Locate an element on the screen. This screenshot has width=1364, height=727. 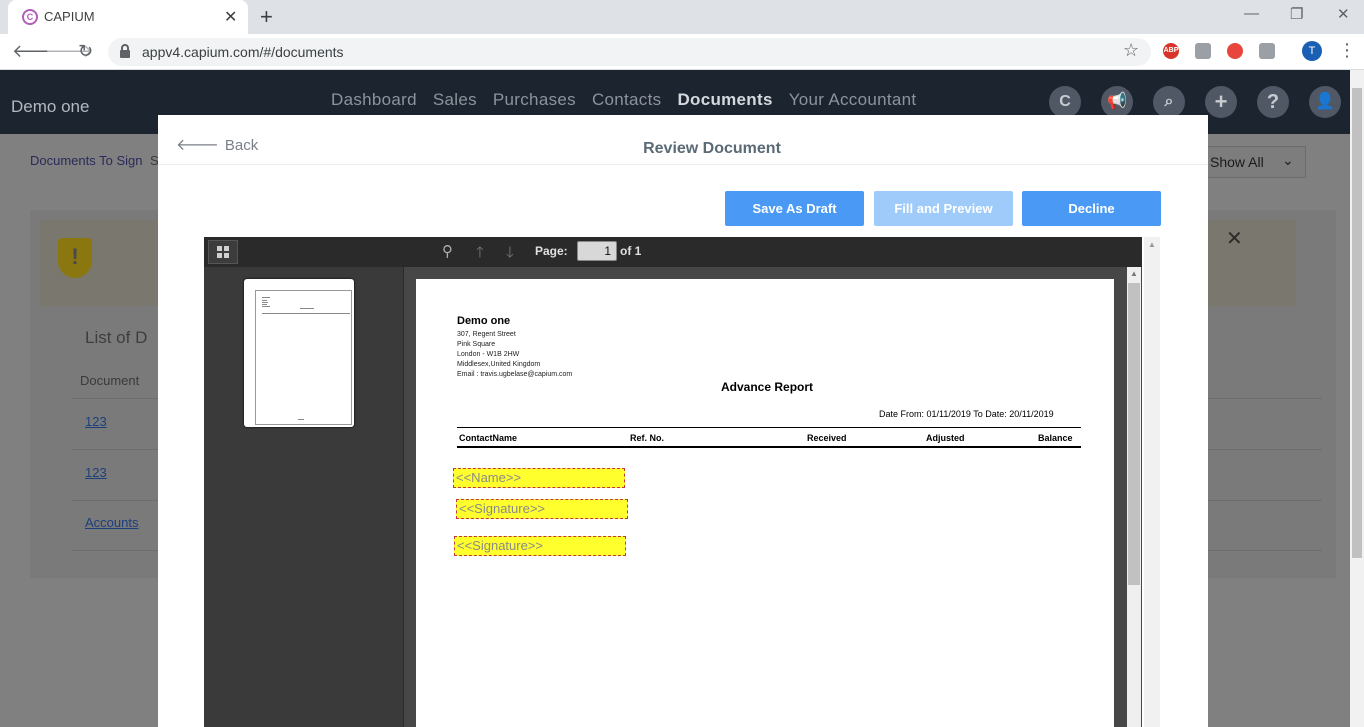
address-bar: appv4.capium.com/#/documents ☆ is located at coordinates (629, 52).